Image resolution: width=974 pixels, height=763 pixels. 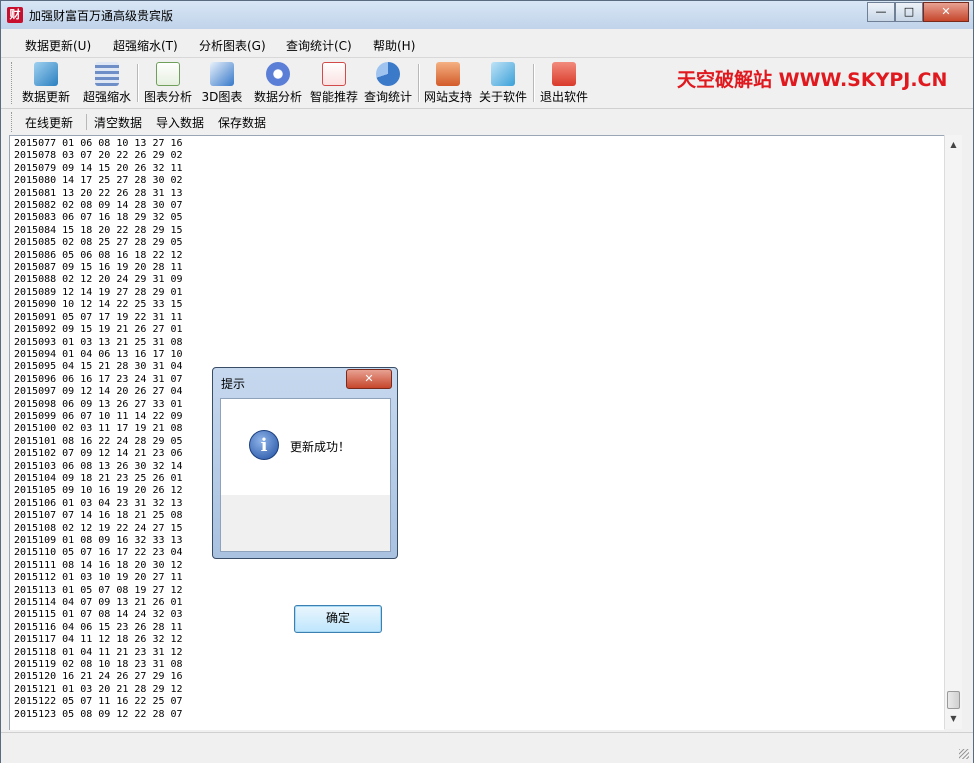 What do you see at coordinates (45, 97) in the screenshot?
I see `toolbar-label: 数据更新` at bounding box center [45, 97].